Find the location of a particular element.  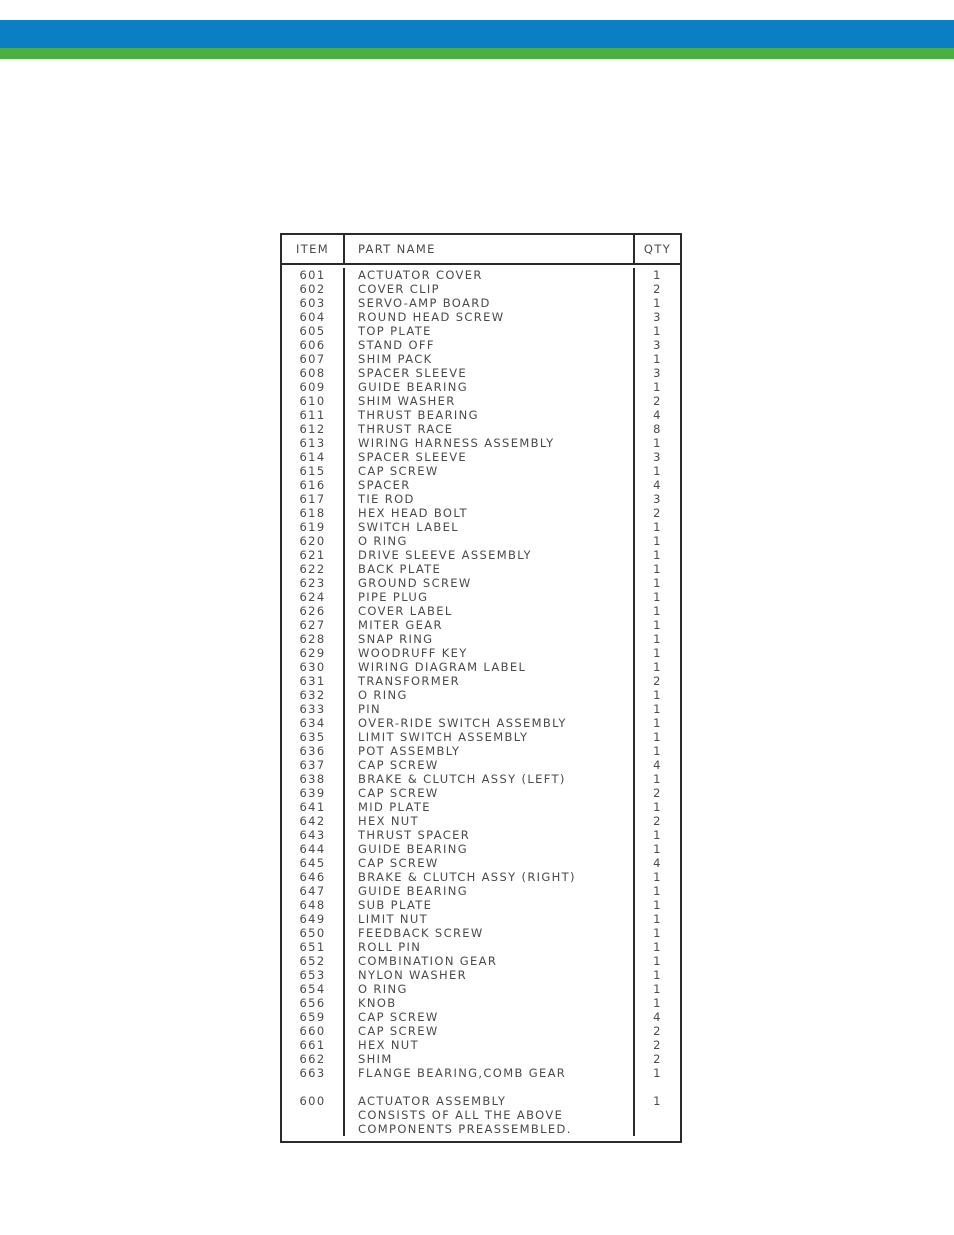

table-row: 649 LIMIT NUT 1 is located at coordinates (481, 919).